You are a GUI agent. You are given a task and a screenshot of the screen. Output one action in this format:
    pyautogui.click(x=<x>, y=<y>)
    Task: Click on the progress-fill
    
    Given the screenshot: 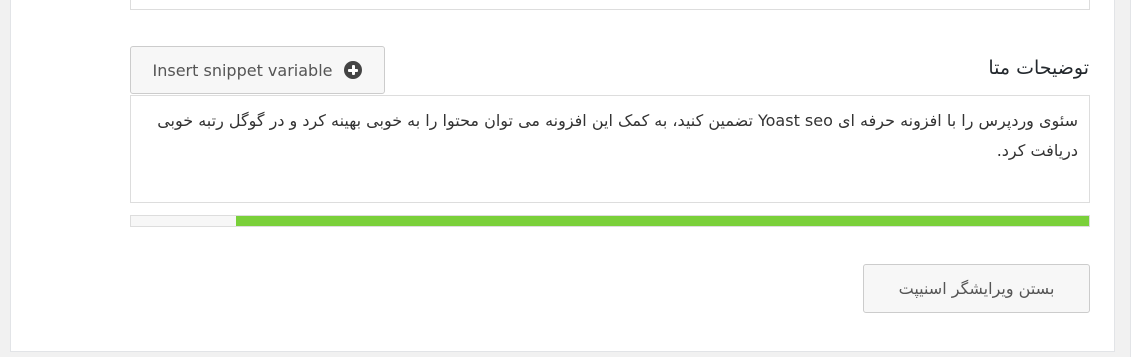 What is the action you would take?
    pyautogui.click(x=662, y=221)
    